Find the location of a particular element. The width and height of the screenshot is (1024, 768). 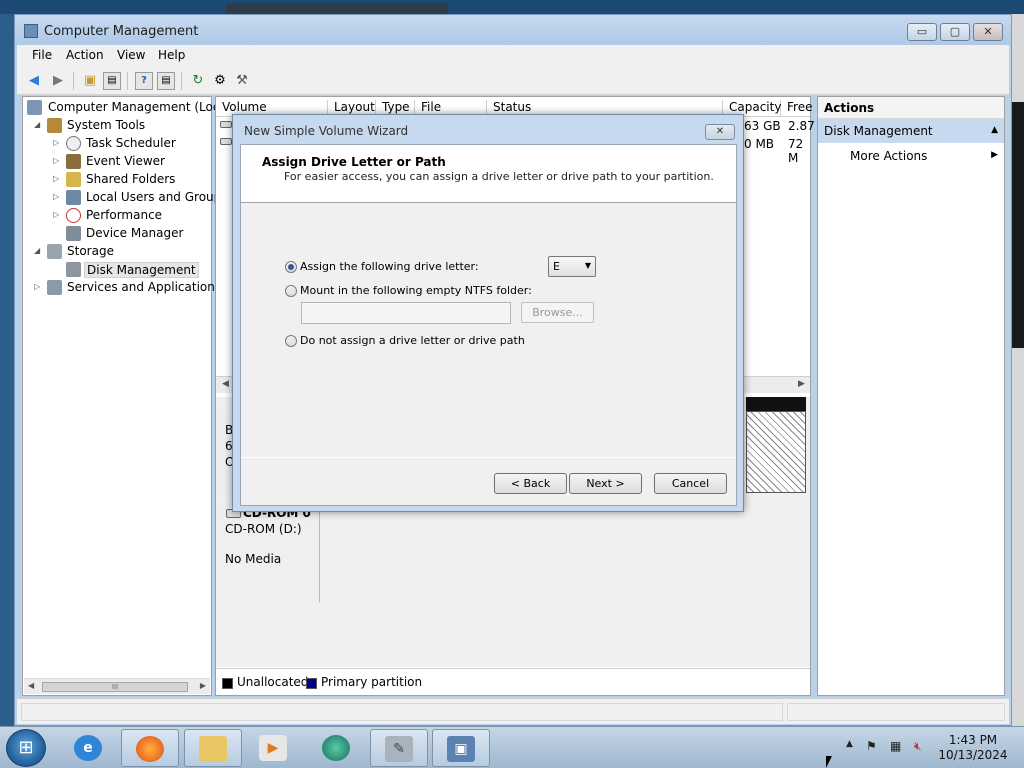

tree-horizontal-scrollbar: ◀ III ▶ is located at coordinates (117, 686).